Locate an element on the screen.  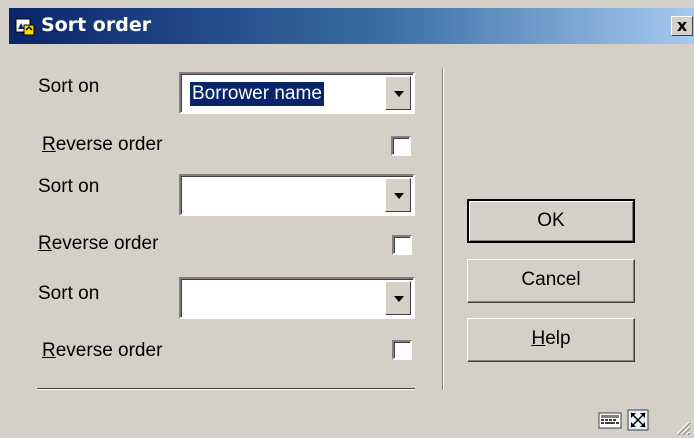
help-button: Help is located at coordinates (551, 340).